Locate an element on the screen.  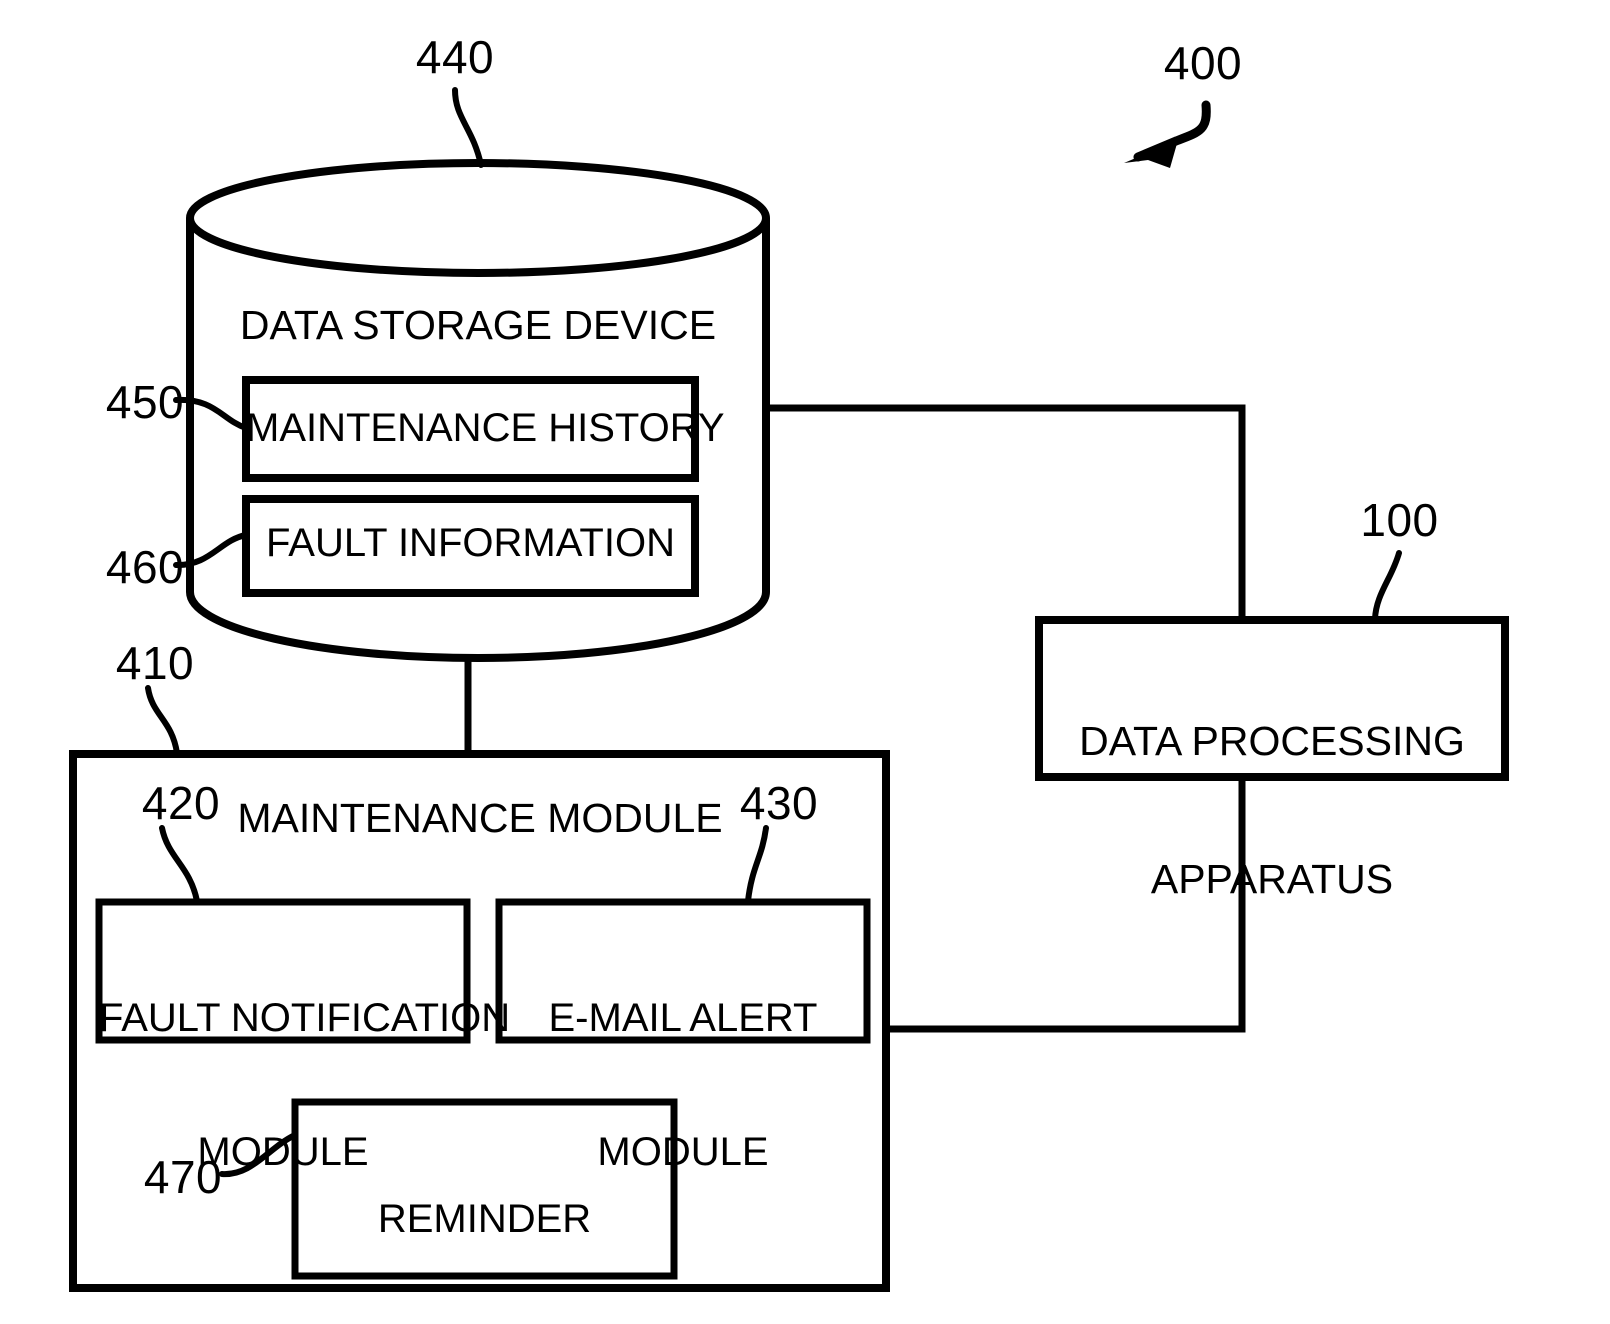
data-storage-device-label: DATA STORAGE DEVICE is located at coordinates (478, 325).